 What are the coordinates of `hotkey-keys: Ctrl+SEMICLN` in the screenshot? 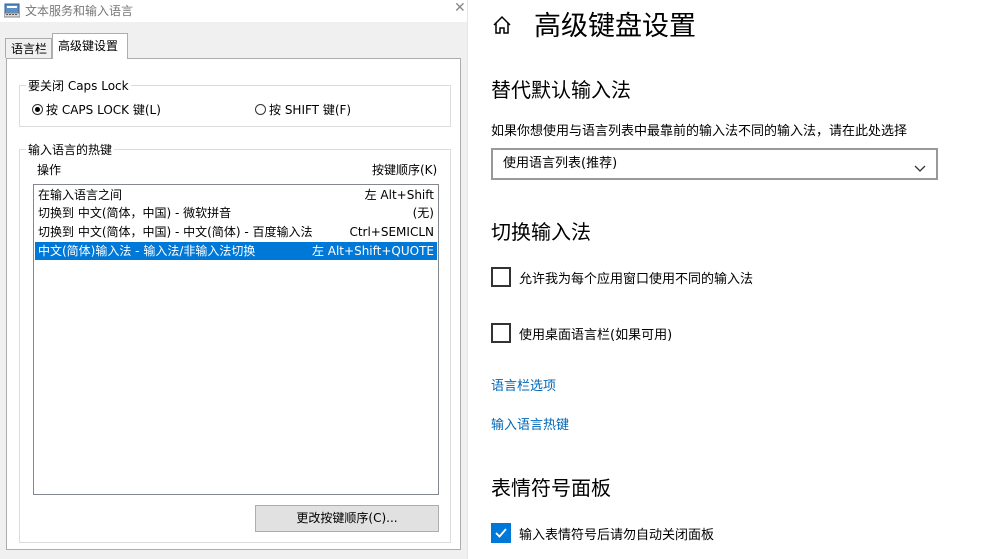 It's located at (391, 232).